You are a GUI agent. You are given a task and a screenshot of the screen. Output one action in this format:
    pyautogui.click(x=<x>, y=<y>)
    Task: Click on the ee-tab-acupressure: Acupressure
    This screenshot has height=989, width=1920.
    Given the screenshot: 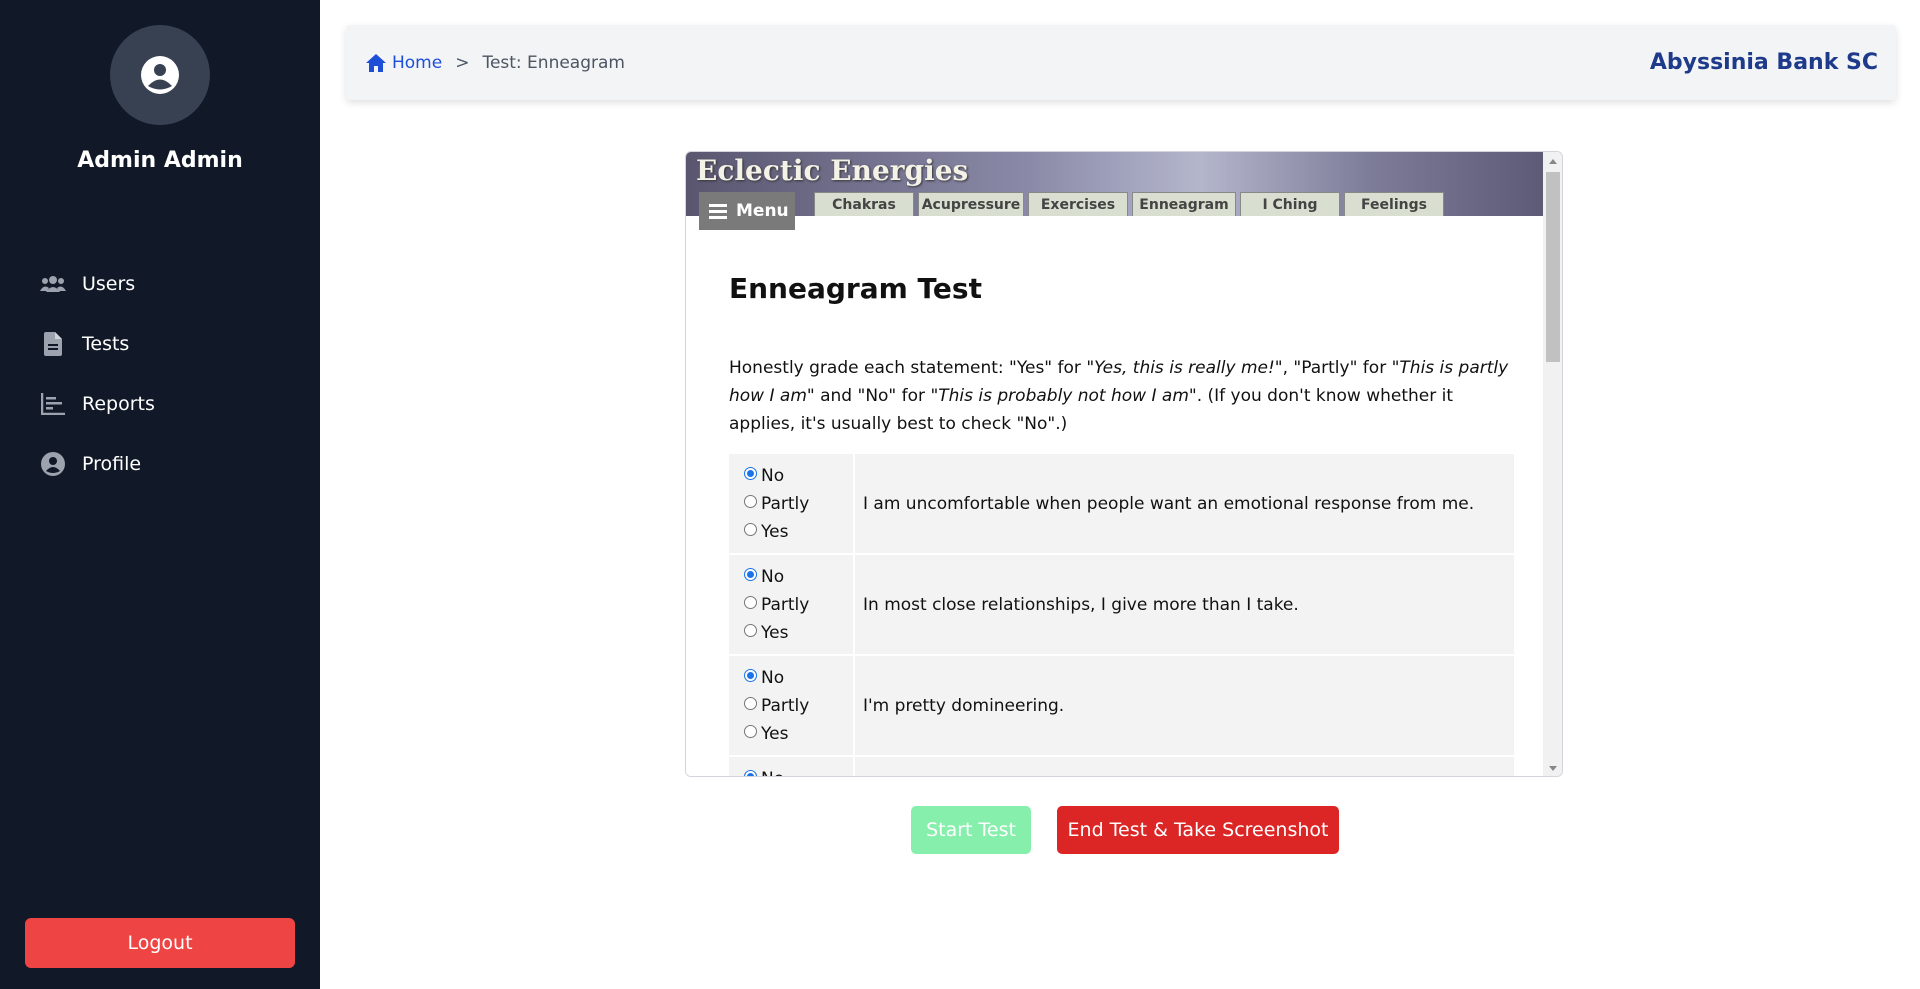 What is the action you would take?
    pyautogui.click(x=971, y=204)
    